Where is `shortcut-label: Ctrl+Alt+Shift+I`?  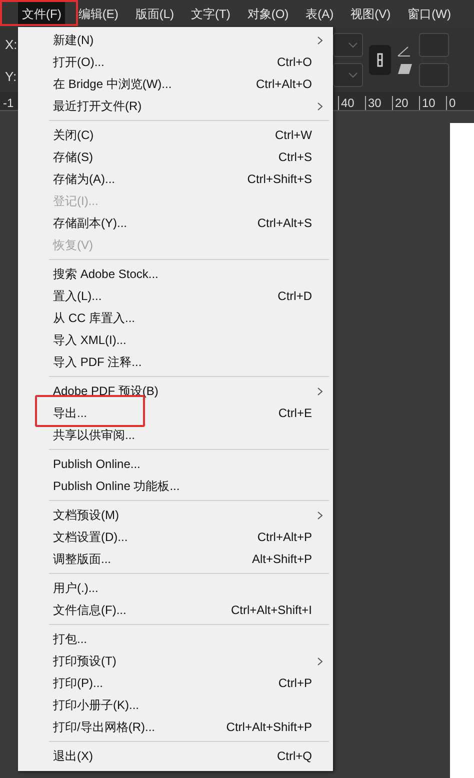
shortcut-label: Ctrl+Alt+Shift+I is located at coordinates (271, 610).